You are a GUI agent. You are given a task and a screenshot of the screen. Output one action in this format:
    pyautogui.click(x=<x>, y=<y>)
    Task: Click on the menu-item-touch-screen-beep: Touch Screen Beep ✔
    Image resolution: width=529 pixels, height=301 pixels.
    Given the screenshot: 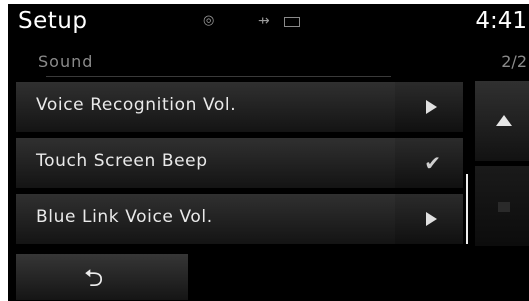 What is the action you would take?
    pyautogui.click(x=239, y=163)
    